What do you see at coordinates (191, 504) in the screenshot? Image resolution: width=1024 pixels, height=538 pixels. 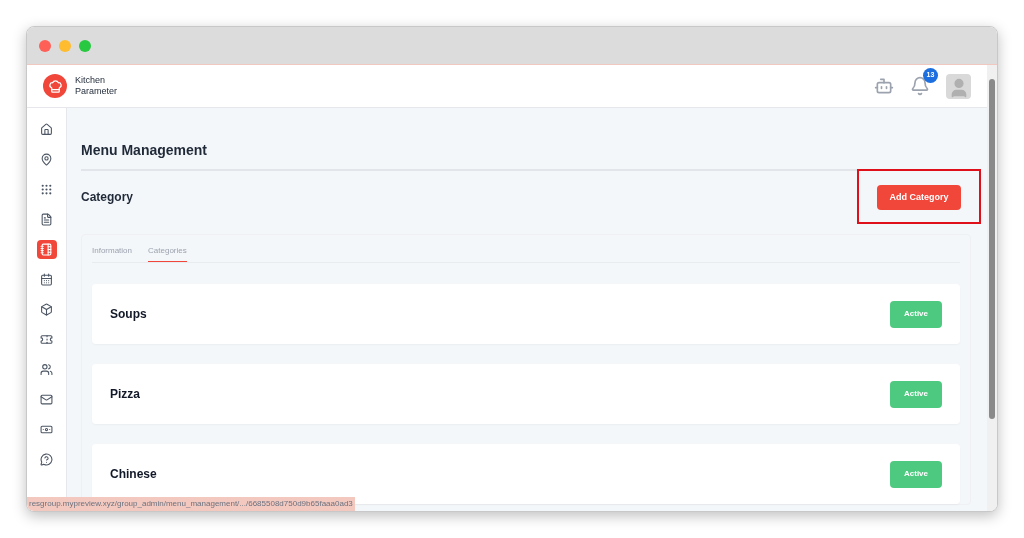 I see `status-url: resgroup.mypreview.xyz/group_admin/menu_management/.../6685508d750d9b65faaa0ad3` at bounding box center [191, 504].